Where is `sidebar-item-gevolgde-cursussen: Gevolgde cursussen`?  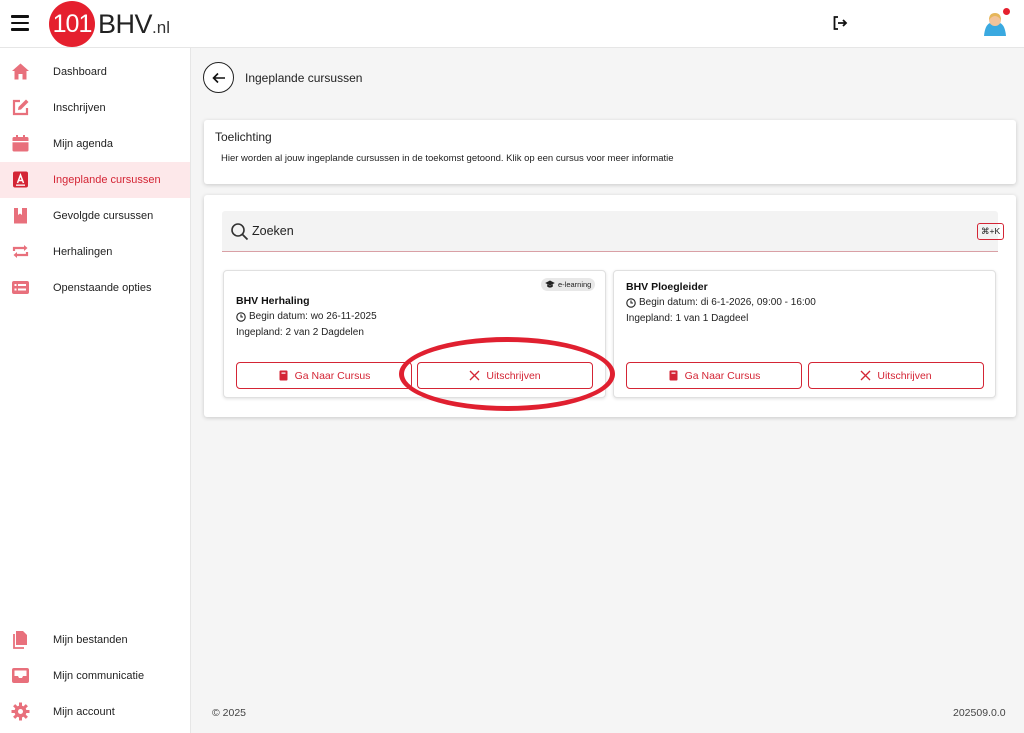
sidebar-item-gevolgde-cursussen: Gevolgde cursussen is located at coordinates (95, 216).